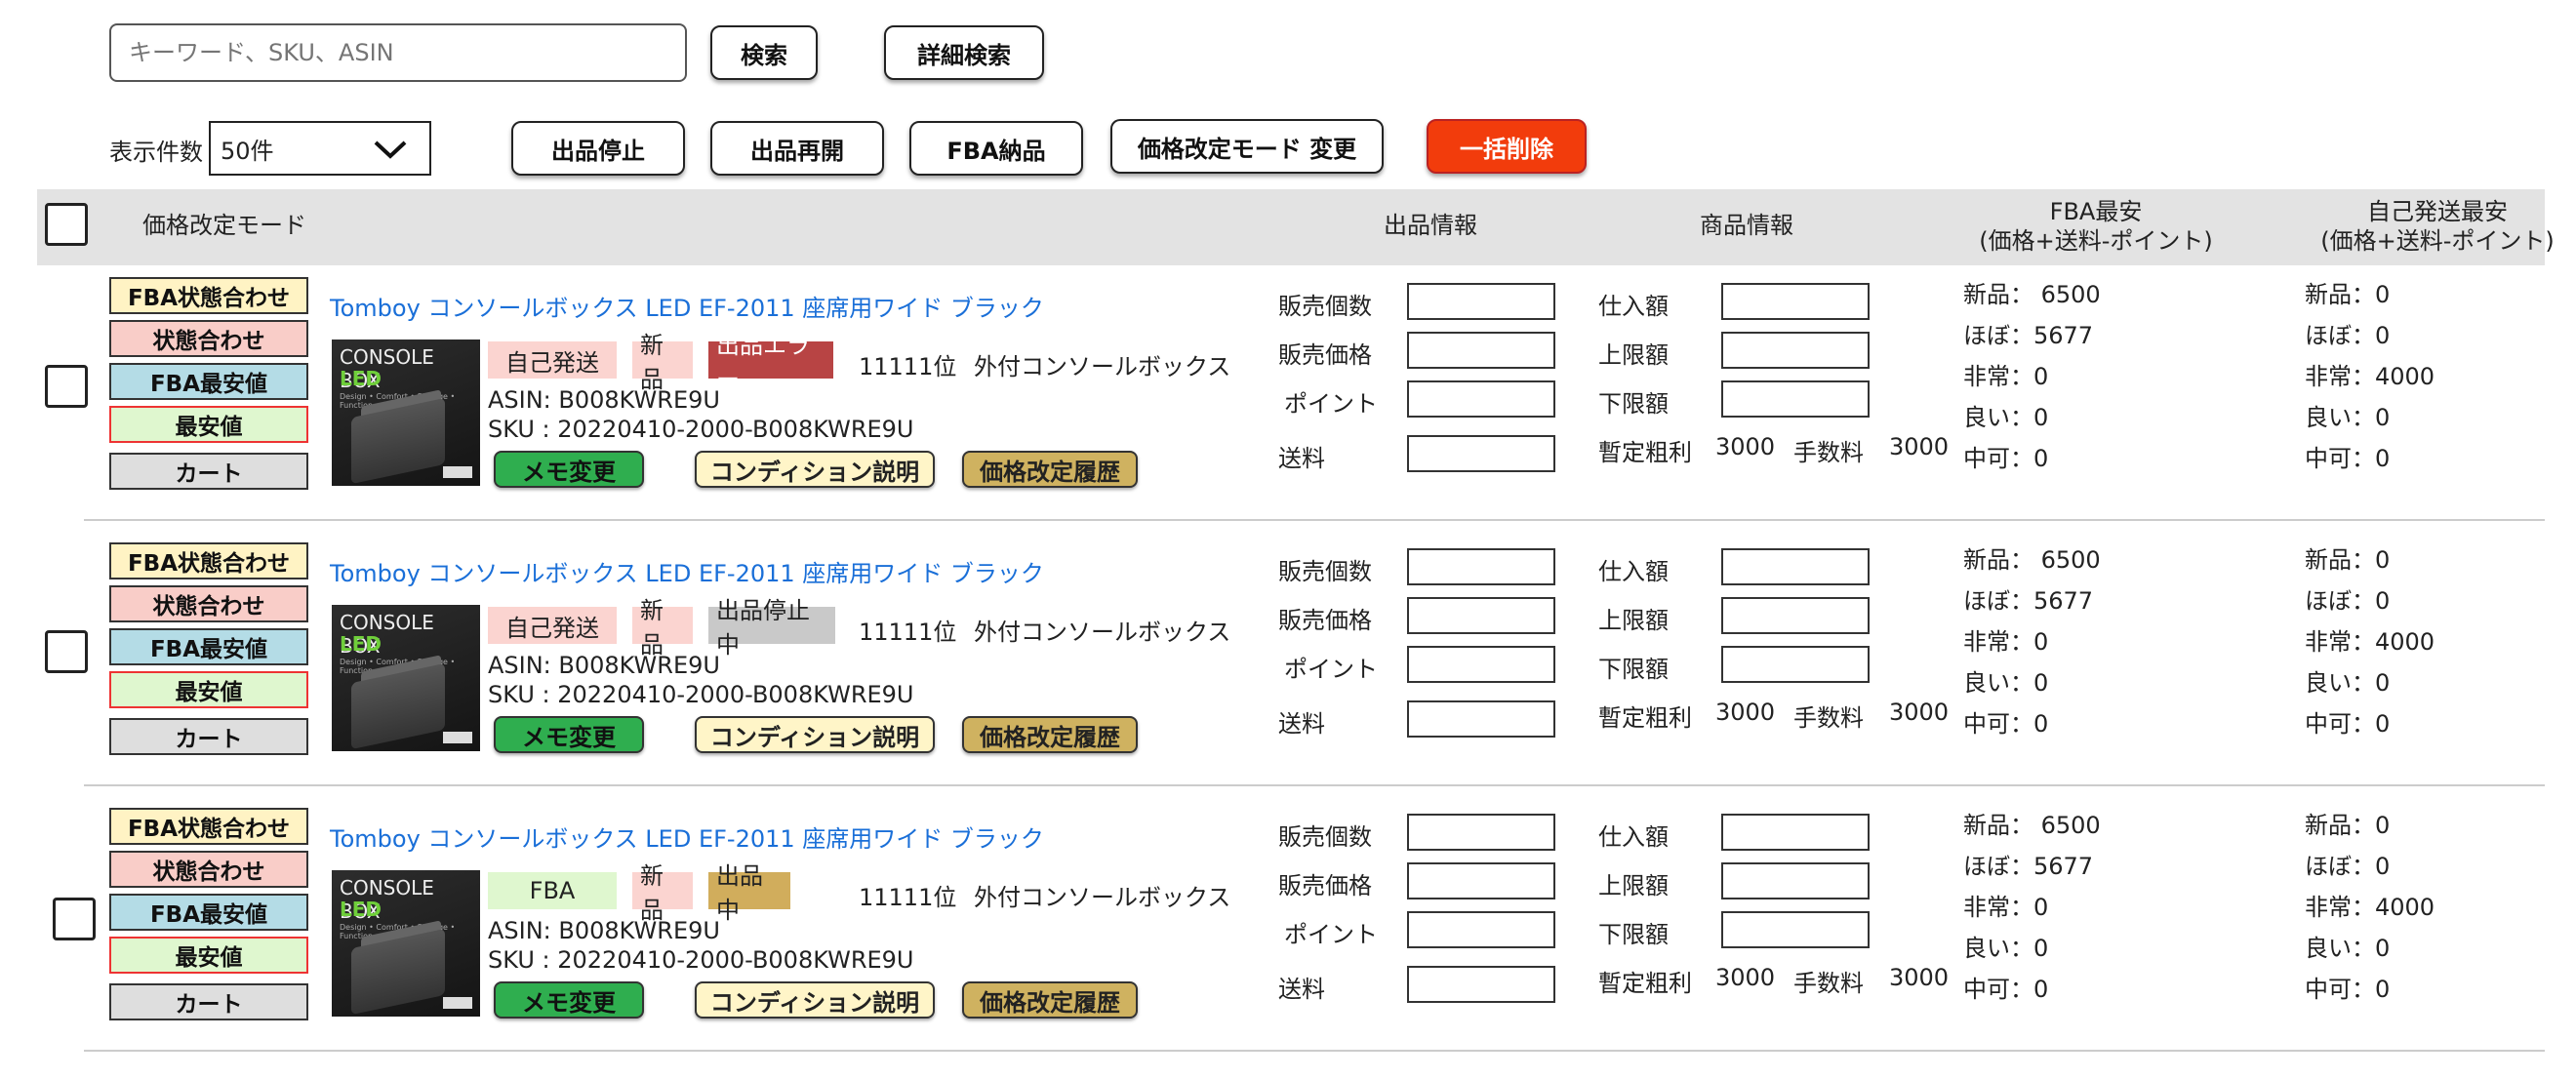  Describe the element at coordinates (764, 52) in the screenshot. I see `search-button: 検索` at that location.